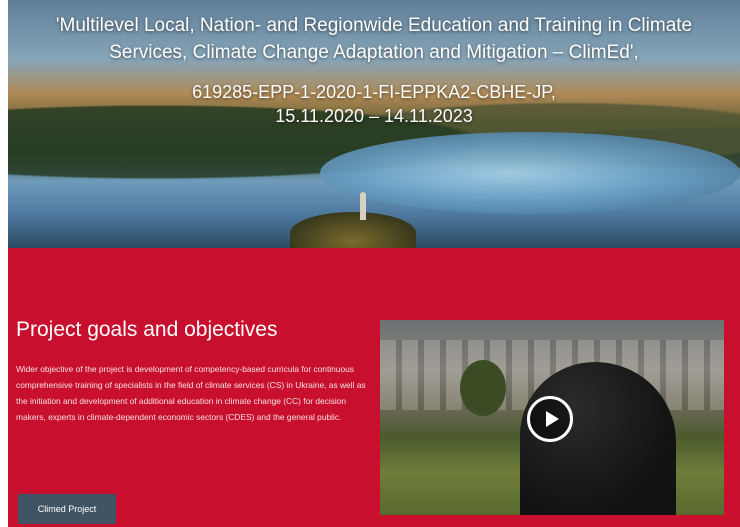  I want to click on hero-island-graphic, so click(353, 230).